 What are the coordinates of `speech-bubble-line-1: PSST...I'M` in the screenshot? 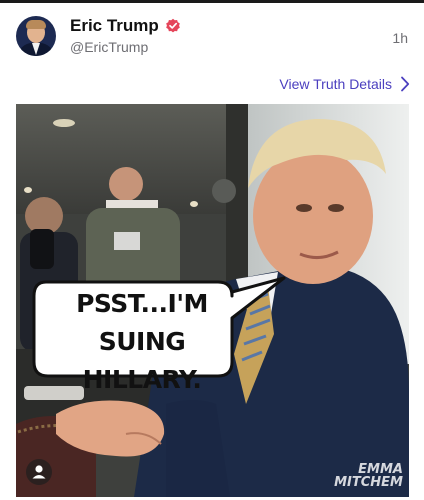 It's located at (142, 303).